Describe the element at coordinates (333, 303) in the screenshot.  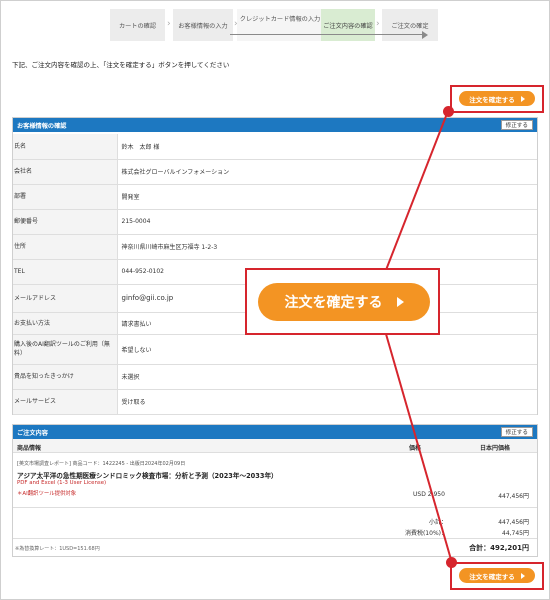
I see `confirm-label: 注文を確定する` at that location.